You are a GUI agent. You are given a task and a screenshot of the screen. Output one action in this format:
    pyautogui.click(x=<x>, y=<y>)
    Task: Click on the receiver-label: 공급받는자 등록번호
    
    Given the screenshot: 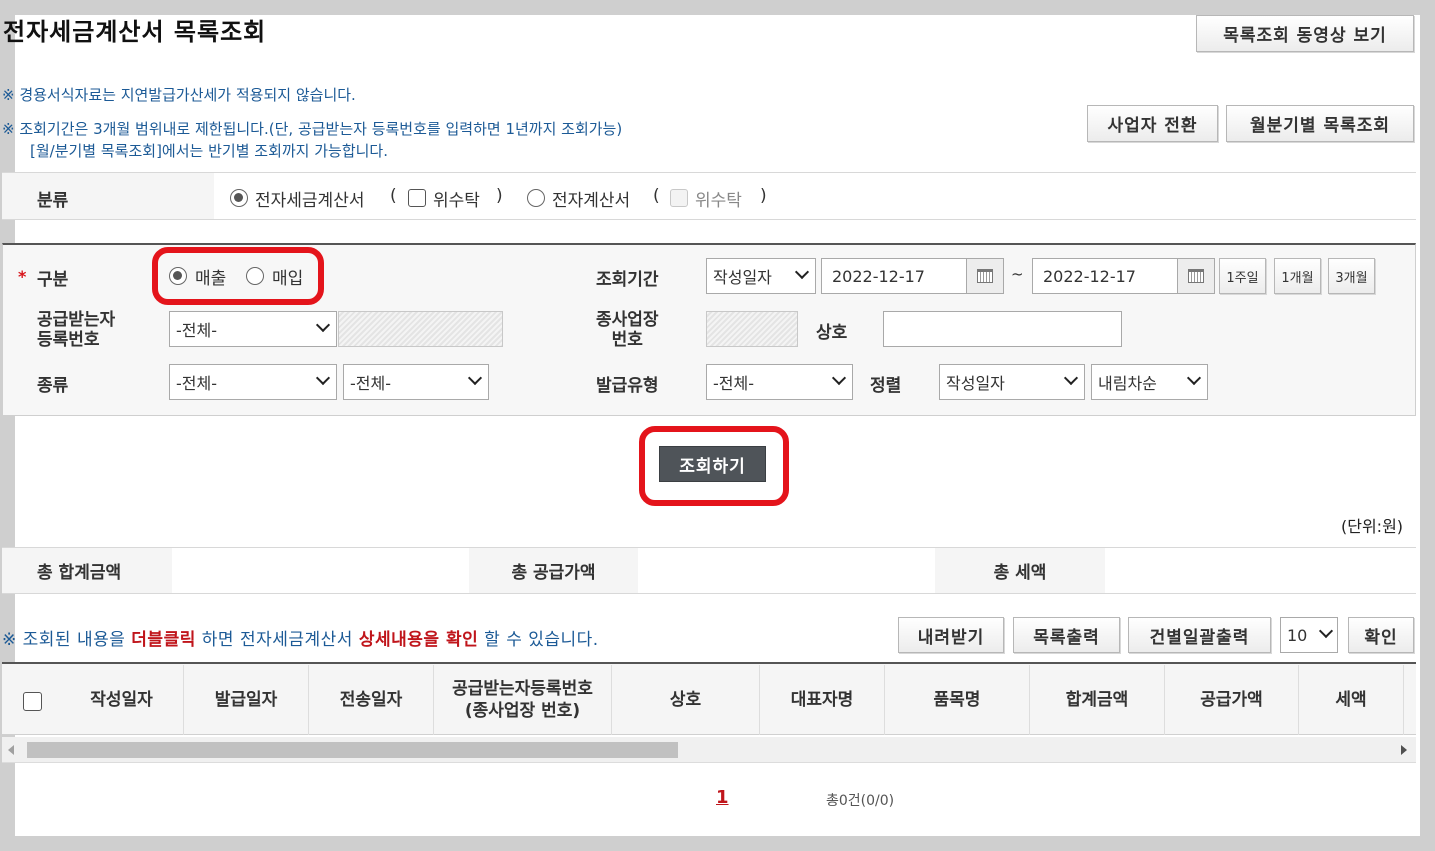 What is the action you would take?
    pyautogui.click(x=76, y=330)
    